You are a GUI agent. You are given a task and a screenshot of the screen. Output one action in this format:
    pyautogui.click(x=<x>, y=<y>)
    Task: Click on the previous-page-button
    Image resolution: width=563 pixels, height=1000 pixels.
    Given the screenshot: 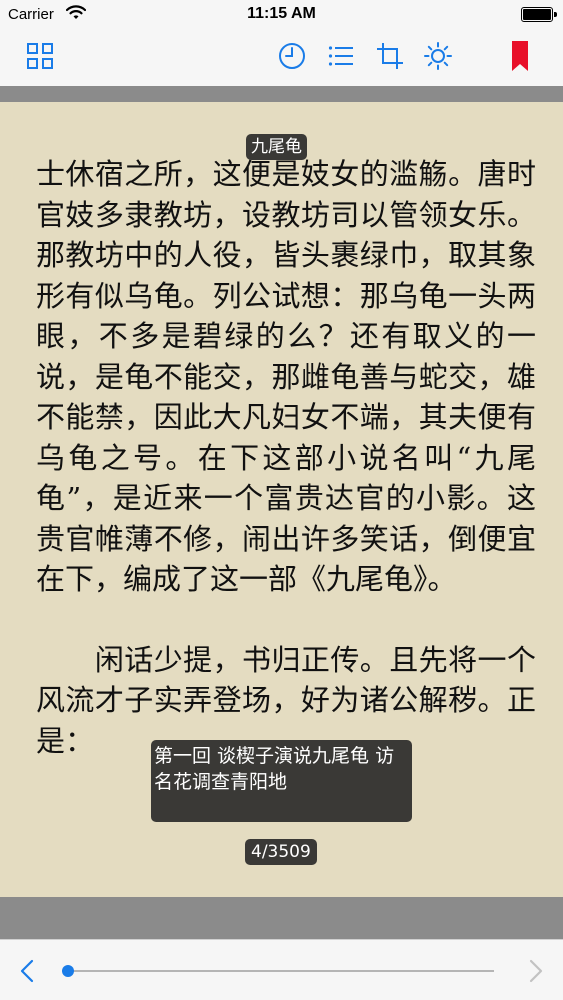 What is the action you would take?
    pyautogui.click(x=27, y=971)
    